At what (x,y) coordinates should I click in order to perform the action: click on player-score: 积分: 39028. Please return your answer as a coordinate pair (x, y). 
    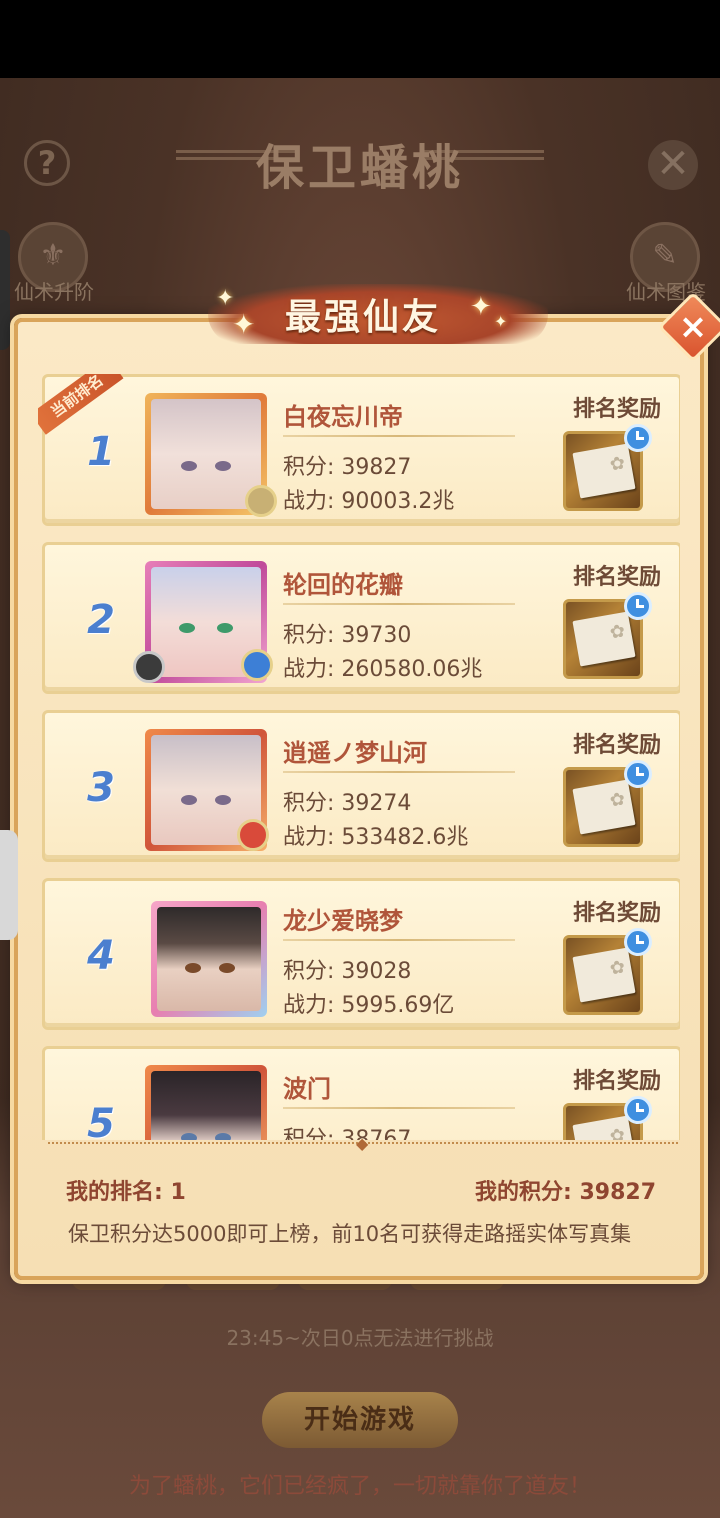
    Looking at the image, I should click on (347, 971).